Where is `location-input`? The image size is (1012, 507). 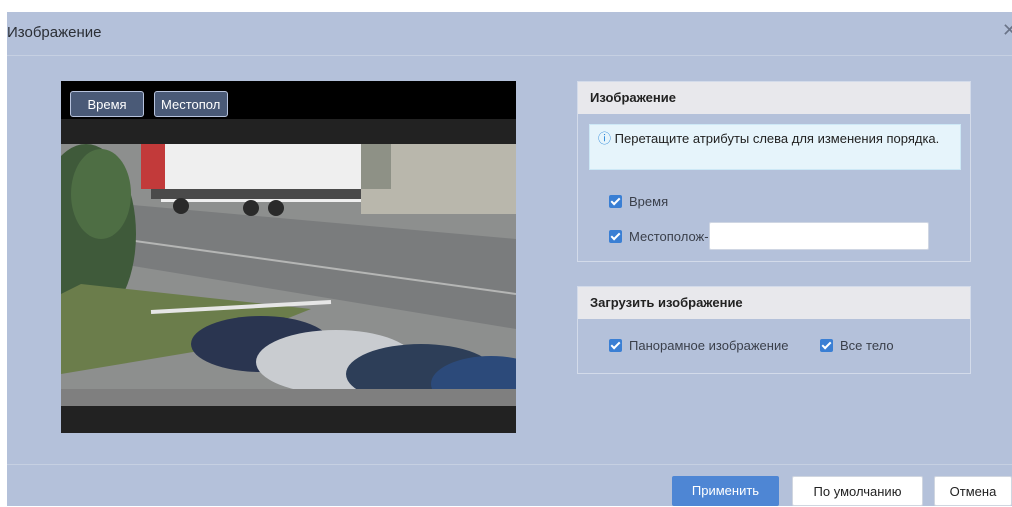 location-input is located at coordinates (818, 236).